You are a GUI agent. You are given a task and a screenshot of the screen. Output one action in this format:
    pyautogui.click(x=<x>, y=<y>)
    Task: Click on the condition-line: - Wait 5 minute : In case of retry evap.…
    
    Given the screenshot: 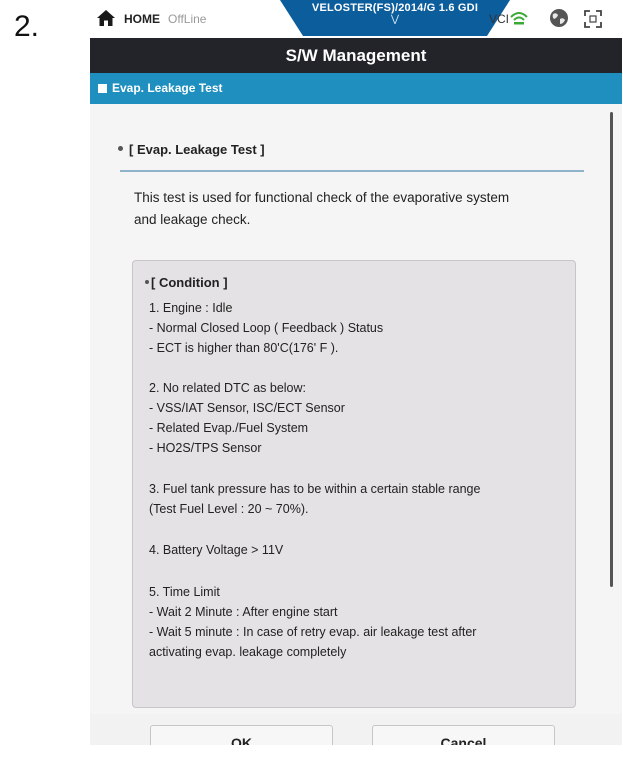 What is the action you would take?
    pyautogui.click(x=313, y=632)
    